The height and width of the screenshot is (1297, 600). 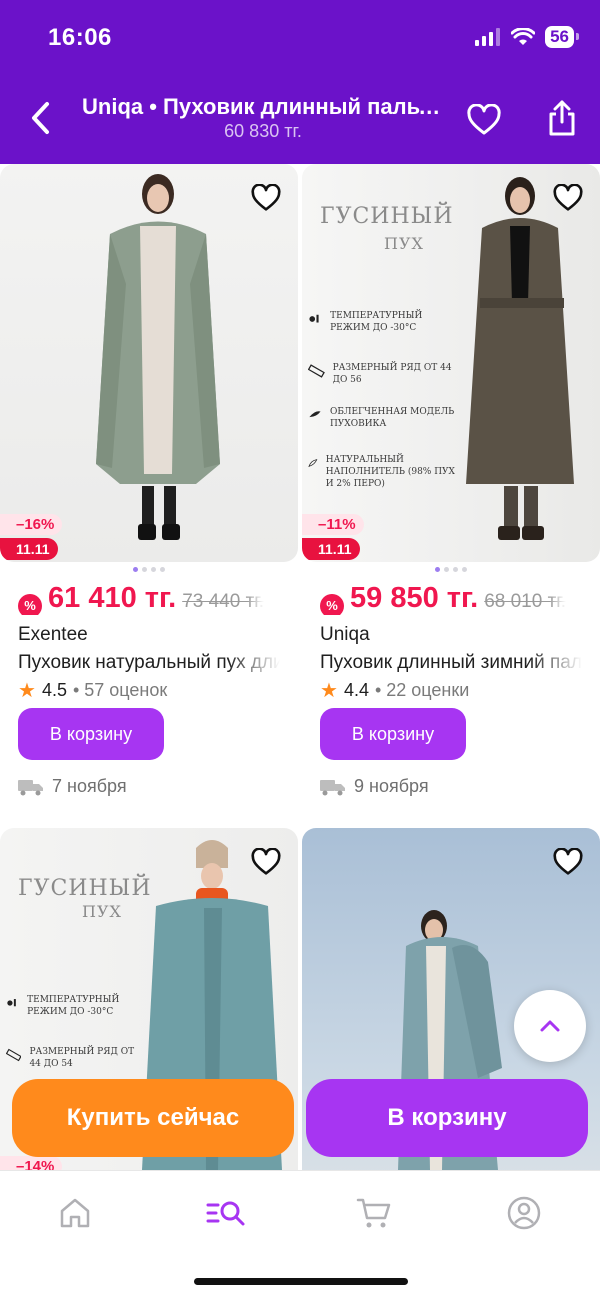 I want to click on back-button, so click(x=40, y=118).